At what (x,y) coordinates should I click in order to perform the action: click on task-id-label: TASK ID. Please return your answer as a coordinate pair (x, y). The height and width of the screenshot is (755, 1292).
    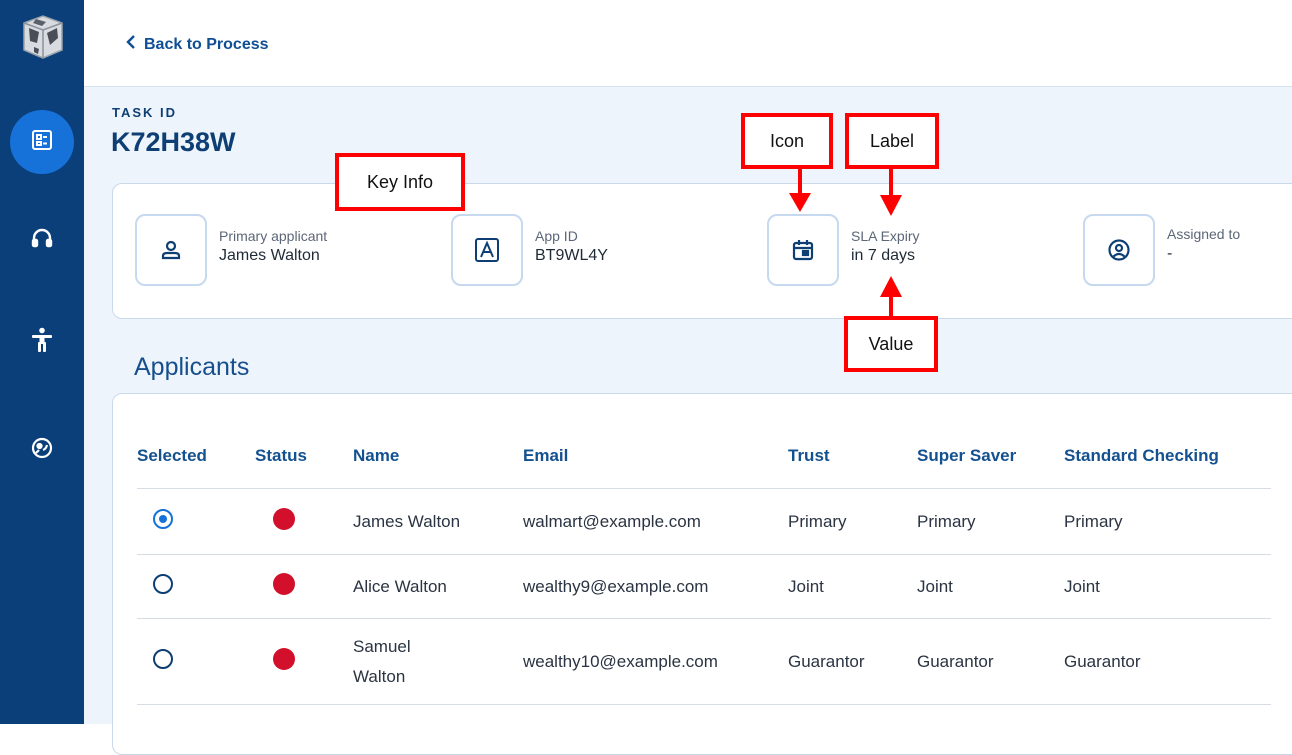
    Looking at the image, I should click on (145, 112).